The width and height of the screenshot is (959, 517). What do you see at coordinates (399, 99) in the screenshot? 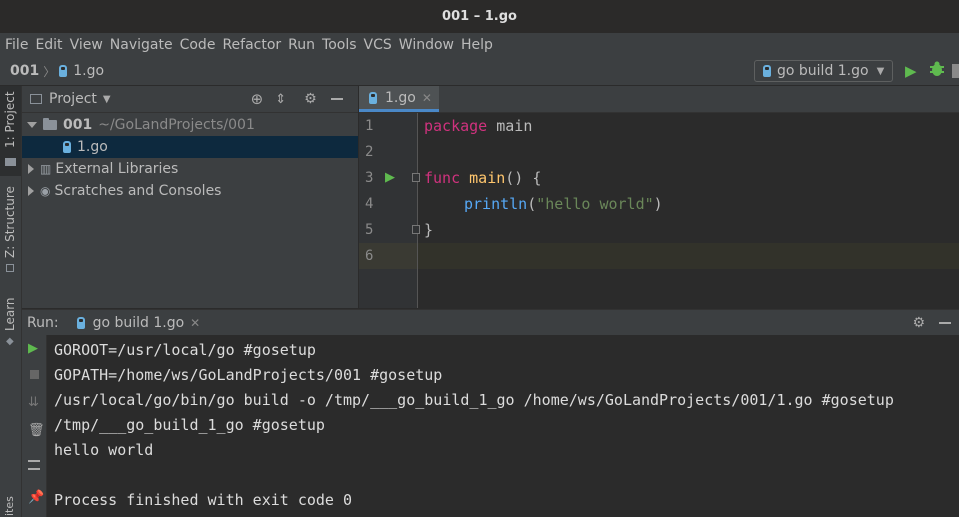
I see `editor-tab-1go: 1.go ✕` at bounding box center [399, 99].